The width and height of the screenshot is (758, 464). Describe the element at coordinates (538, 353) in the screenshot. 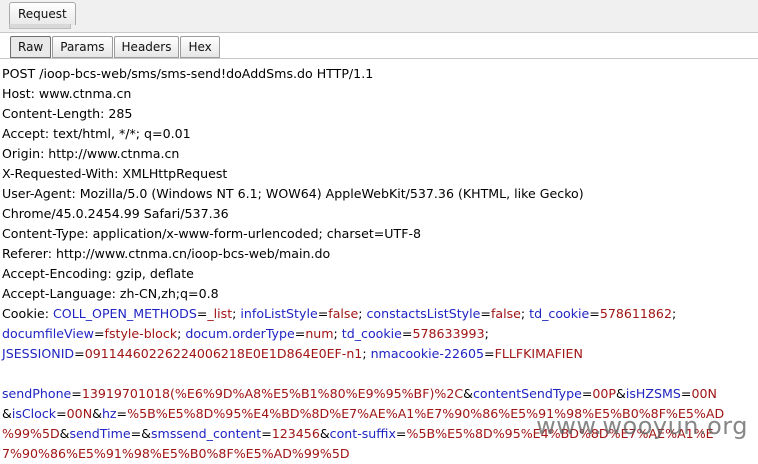

I see `param-value: FLLFKIMAFIEN` at that location.